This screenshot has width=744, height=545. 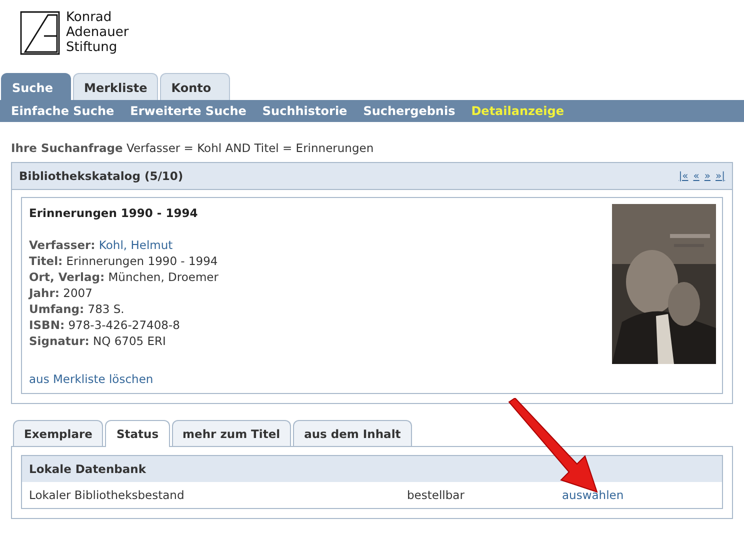 What do you see at coordinates (101, 176) in the screenshot?
I see `panel-title: Bibliothekskatalog (5/10)` at bounding box center [101, 176].